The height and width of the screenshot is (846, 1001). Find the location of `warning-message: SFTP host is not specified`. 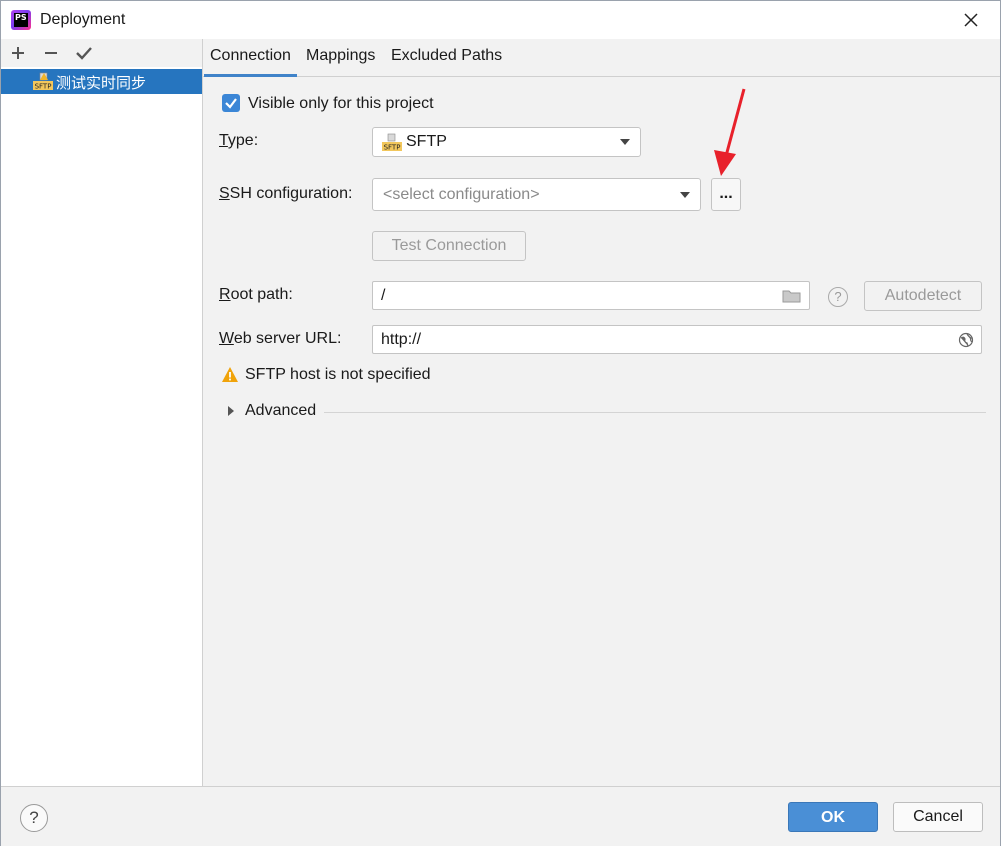

warning-message: SFTP host is not specified is located at coordinates (338, 374).